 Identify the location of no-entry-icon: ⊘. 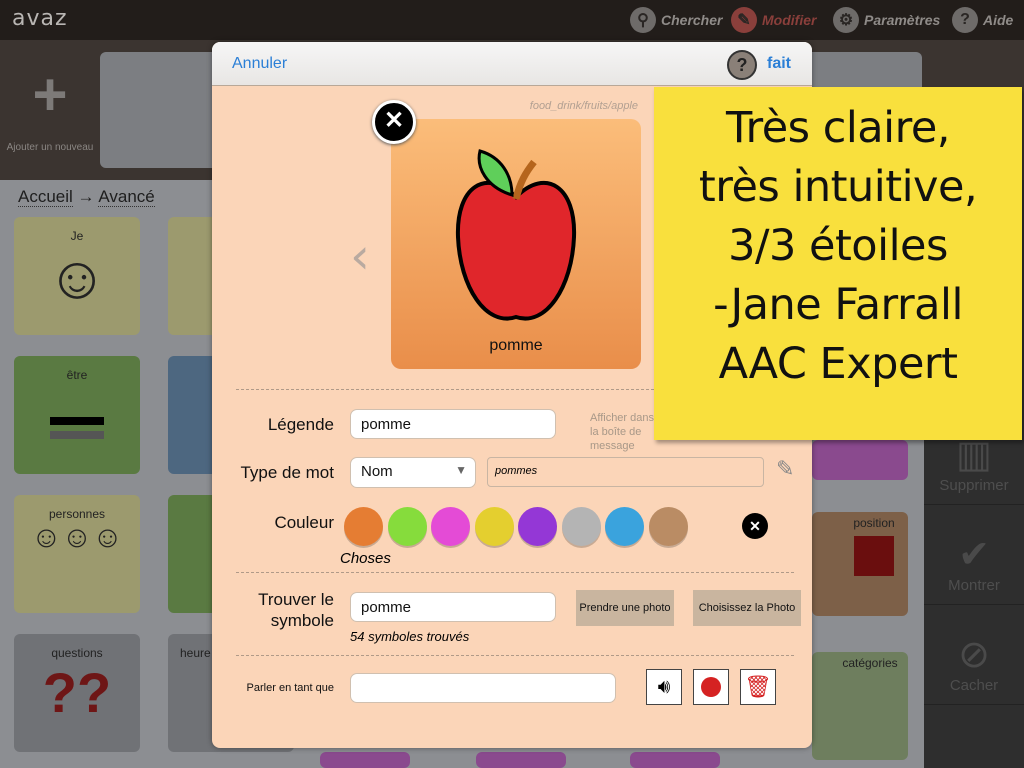
(974, 655).